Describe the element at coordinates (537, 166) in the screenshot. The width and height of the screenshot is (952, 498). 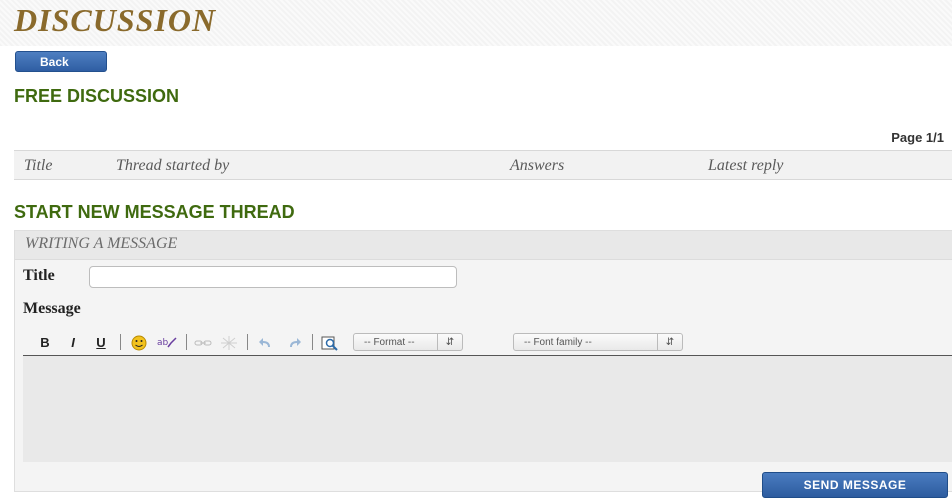
I see `column-answers: Answers` at that location.